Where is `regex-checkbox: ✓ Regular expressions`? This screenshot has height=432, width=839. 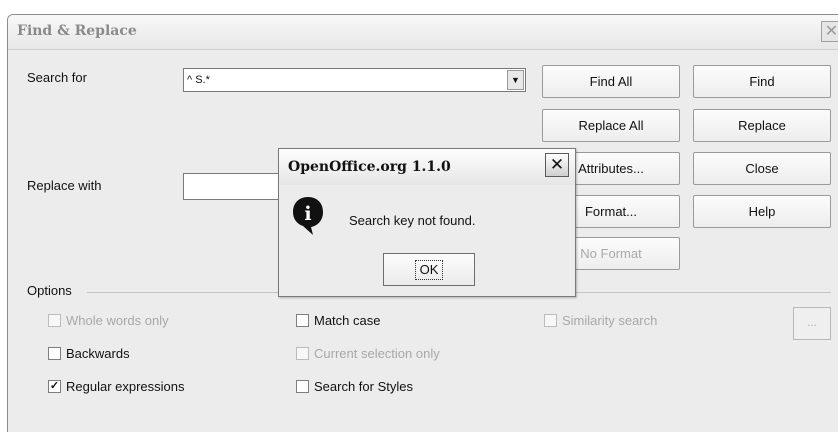
regex-checkbox: ✓ Regular expressions is located at coordinates (116, 387).